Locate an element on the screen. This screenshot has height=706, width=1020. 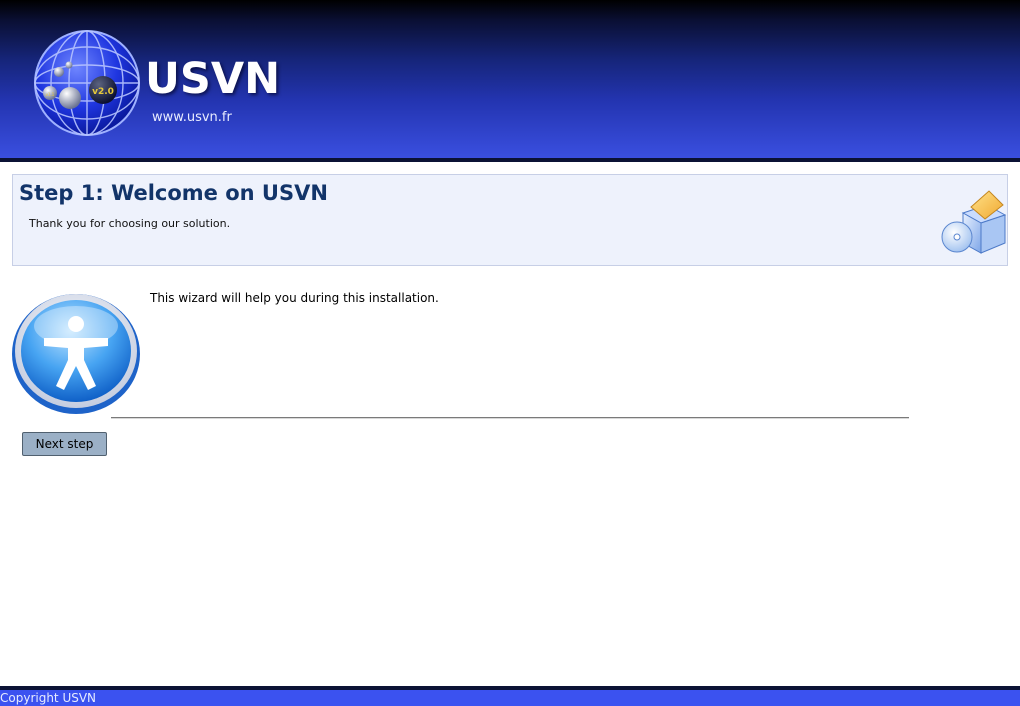
step-title: Step 1: Welcome on USVN is located at coordinates (173, 193).